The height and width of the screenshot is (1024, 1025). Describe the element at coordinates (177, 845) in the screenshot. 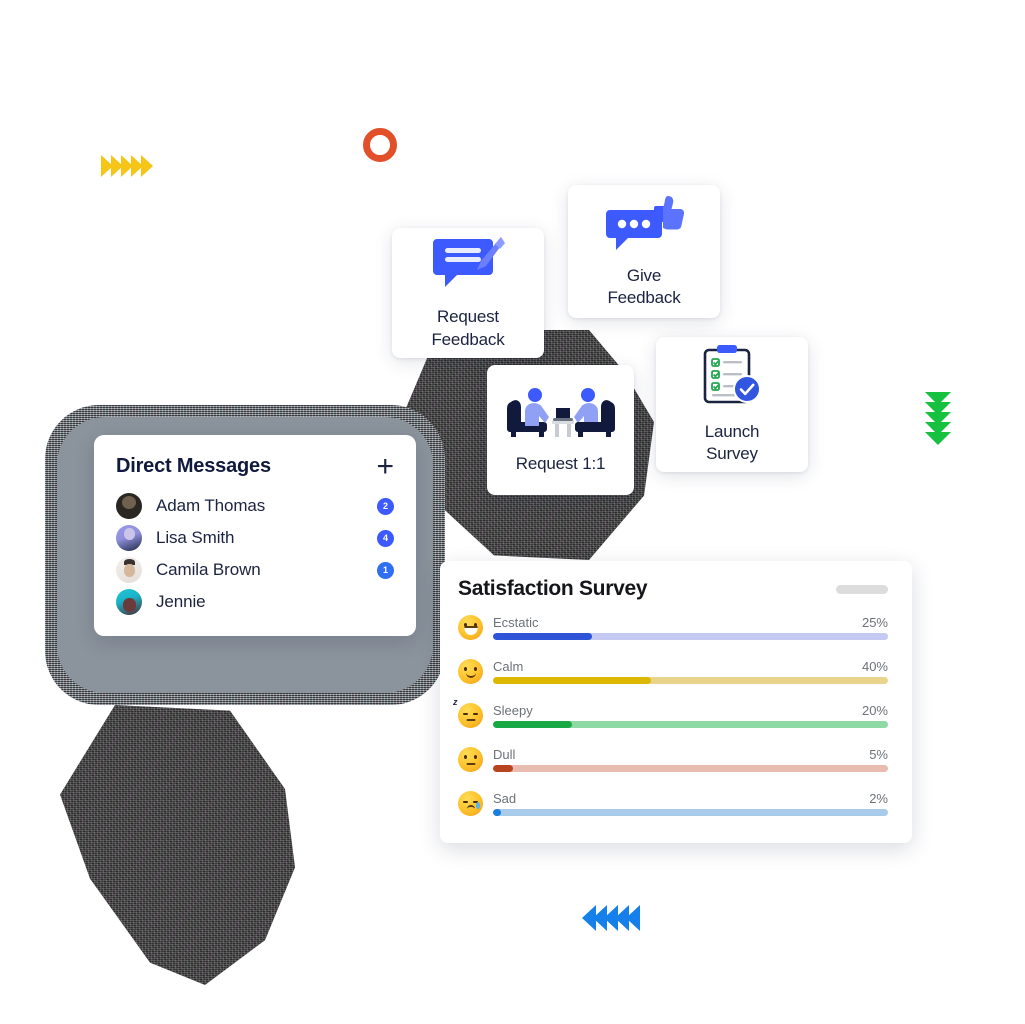

I see `background-noise-blob-bottom` at that location.